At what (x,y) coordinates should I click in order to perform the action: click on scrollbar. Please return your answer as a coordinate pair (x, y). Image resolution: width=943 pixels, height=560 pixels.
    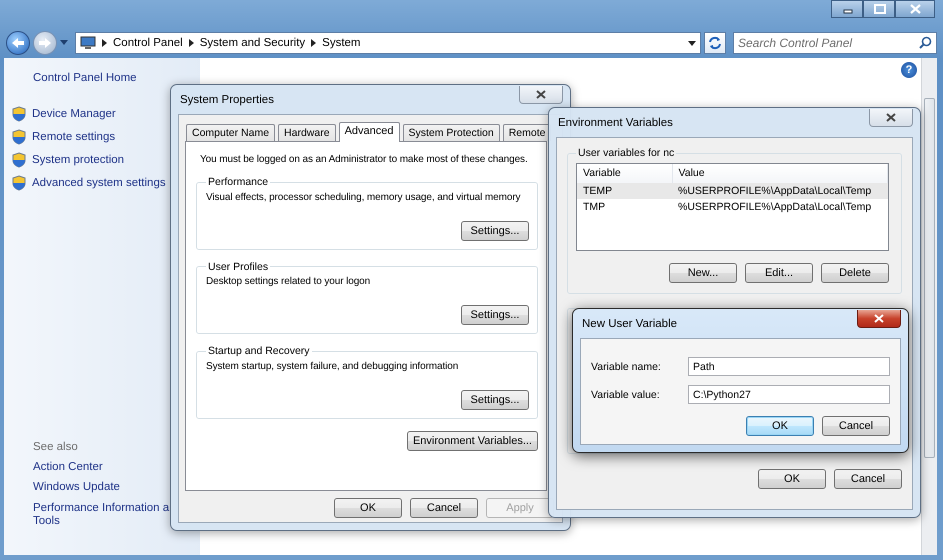
    Looking at the image, I should click on (929, 306).